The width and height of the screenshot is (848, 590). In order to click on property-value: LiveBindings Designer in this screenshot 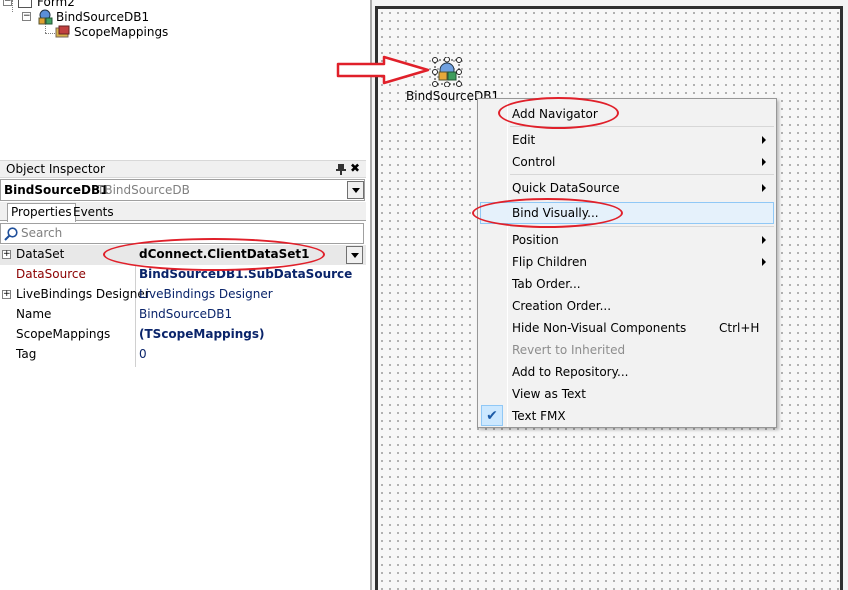, I will do `click(206, 294)`.